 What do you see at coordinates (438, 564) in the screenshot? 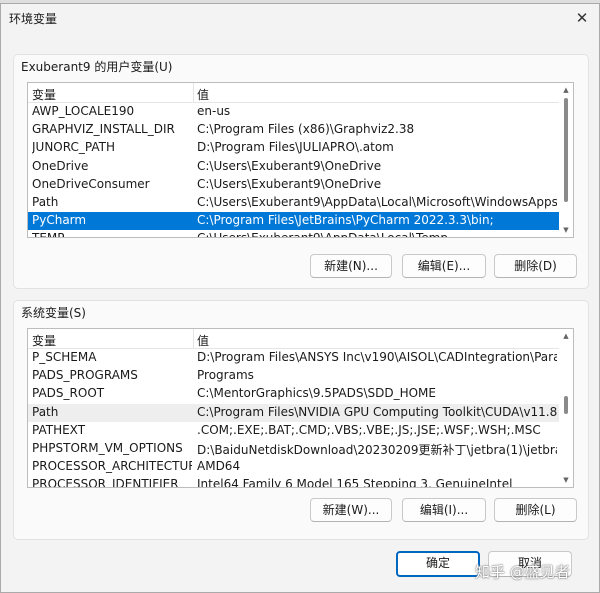
I see `ok-button: 确定` at bounding box center [438, 564].